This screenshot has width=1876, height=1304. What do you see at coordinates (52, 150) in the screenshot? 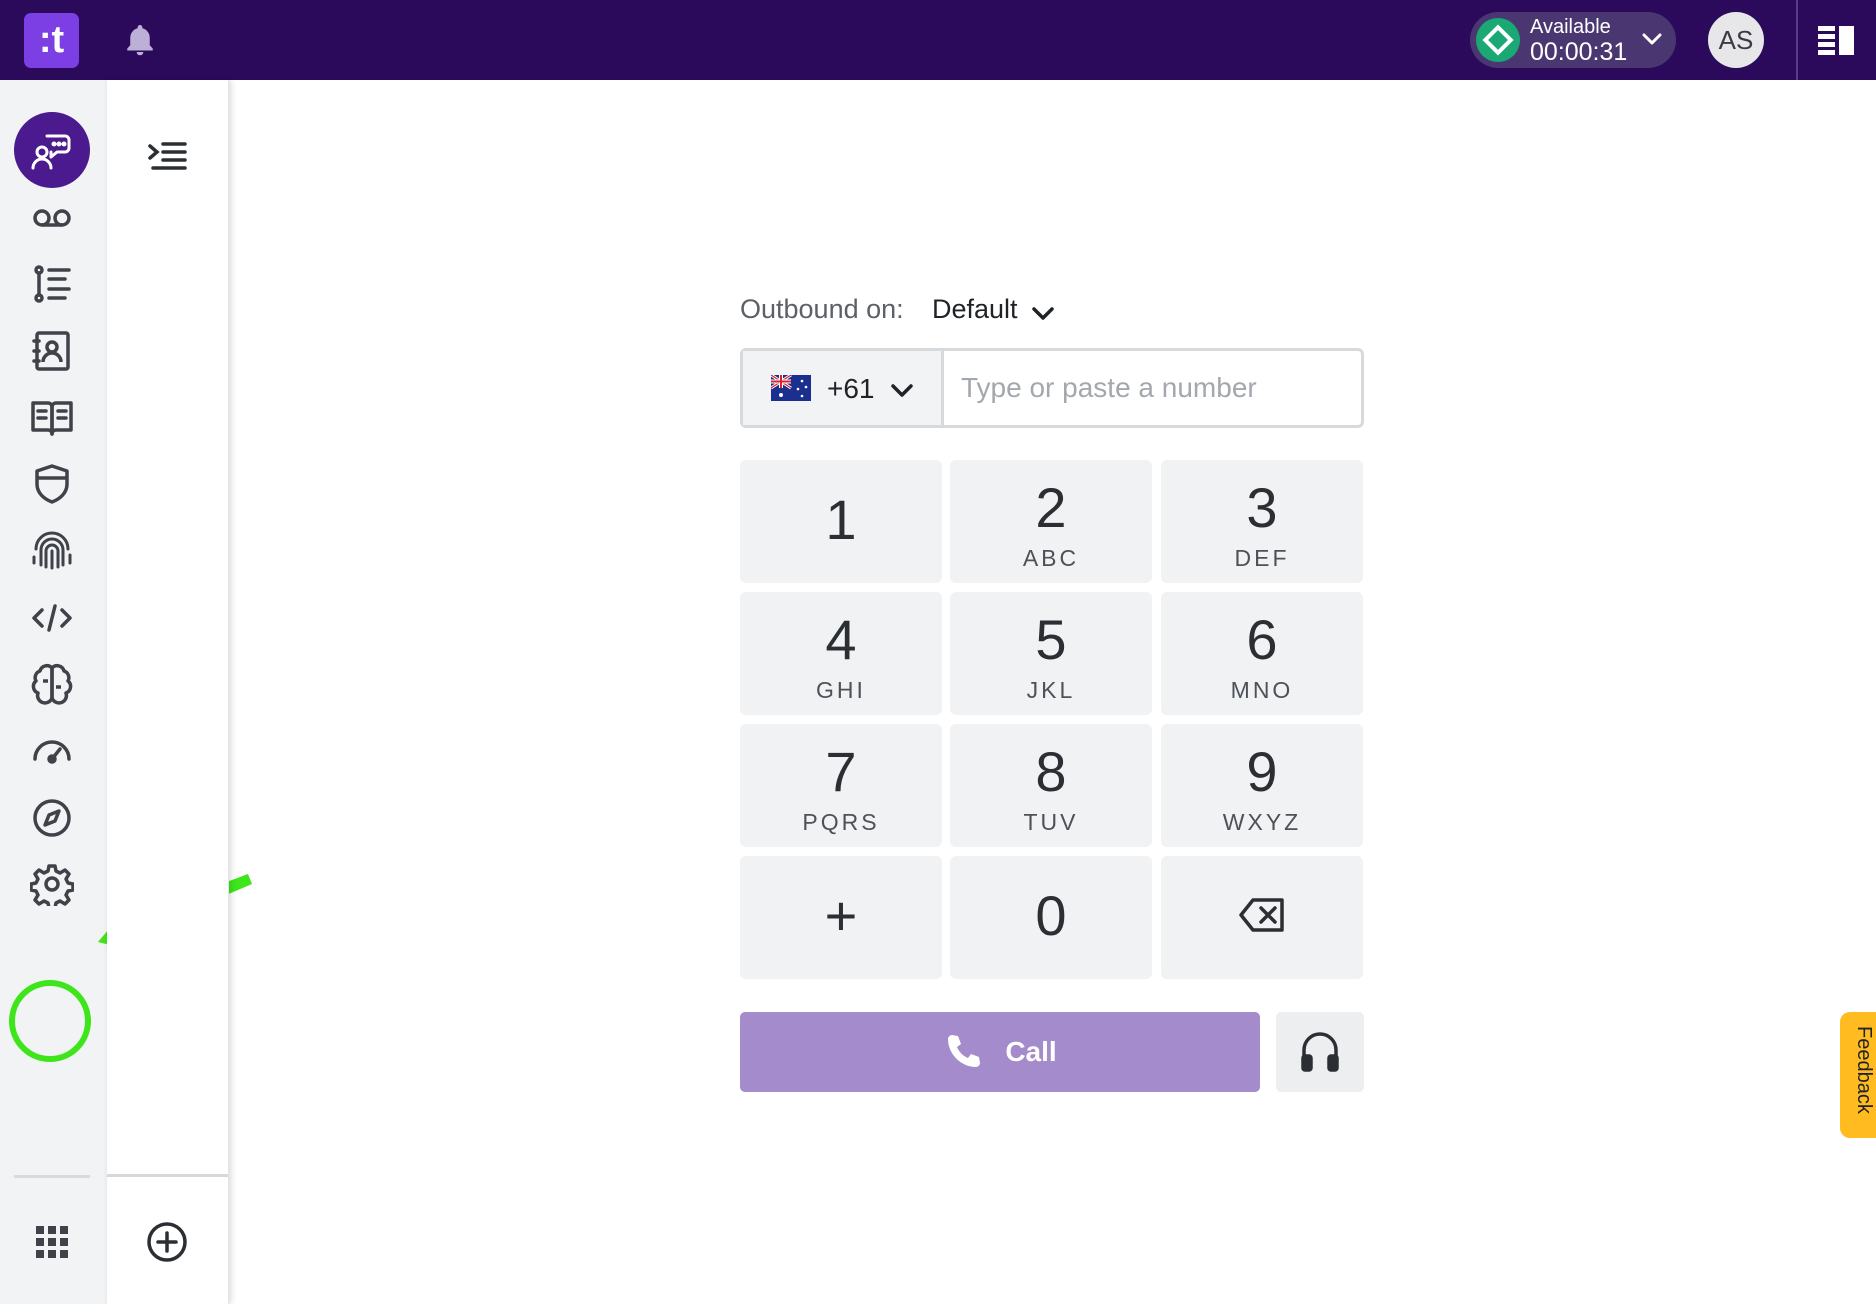
I see `chat-agent-icon` at bounding box center [52, 150].